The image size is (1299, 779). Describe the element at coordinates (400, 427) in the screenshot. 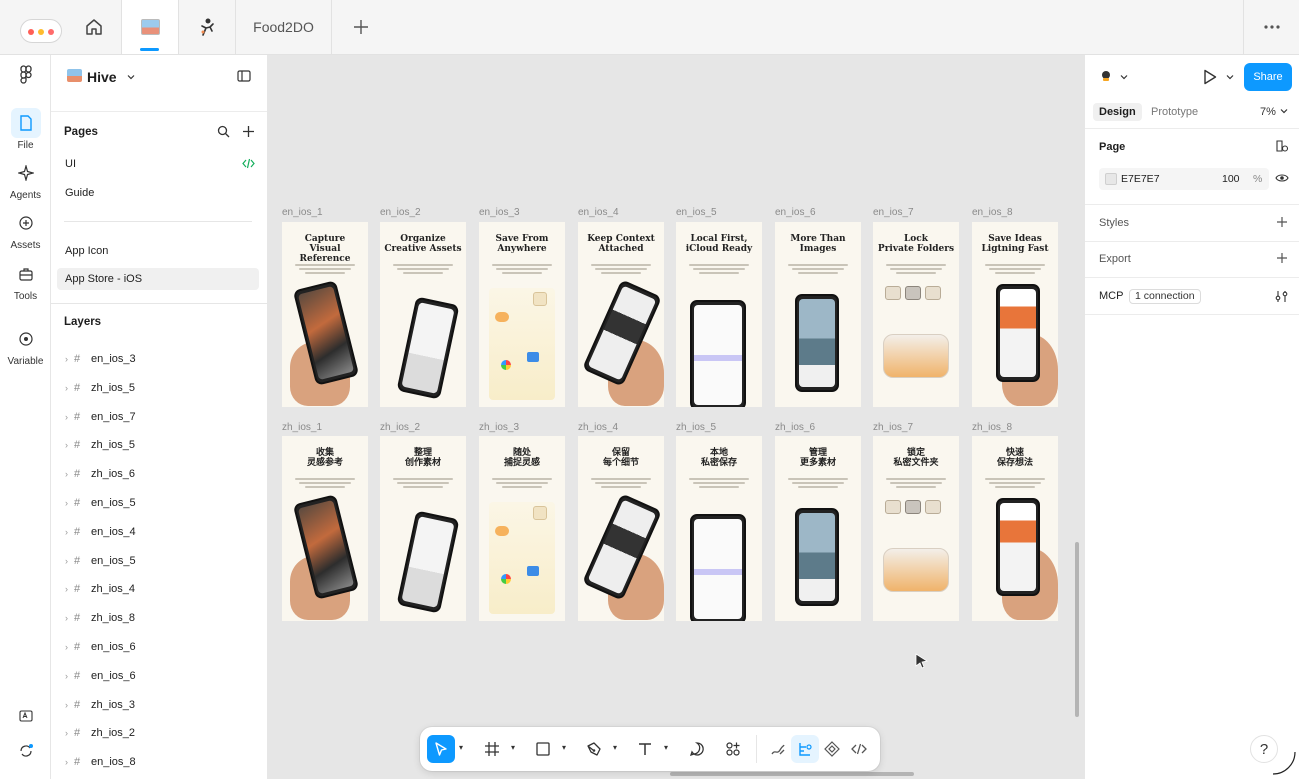

I see `frame-label: zh_ios_2` at that location.